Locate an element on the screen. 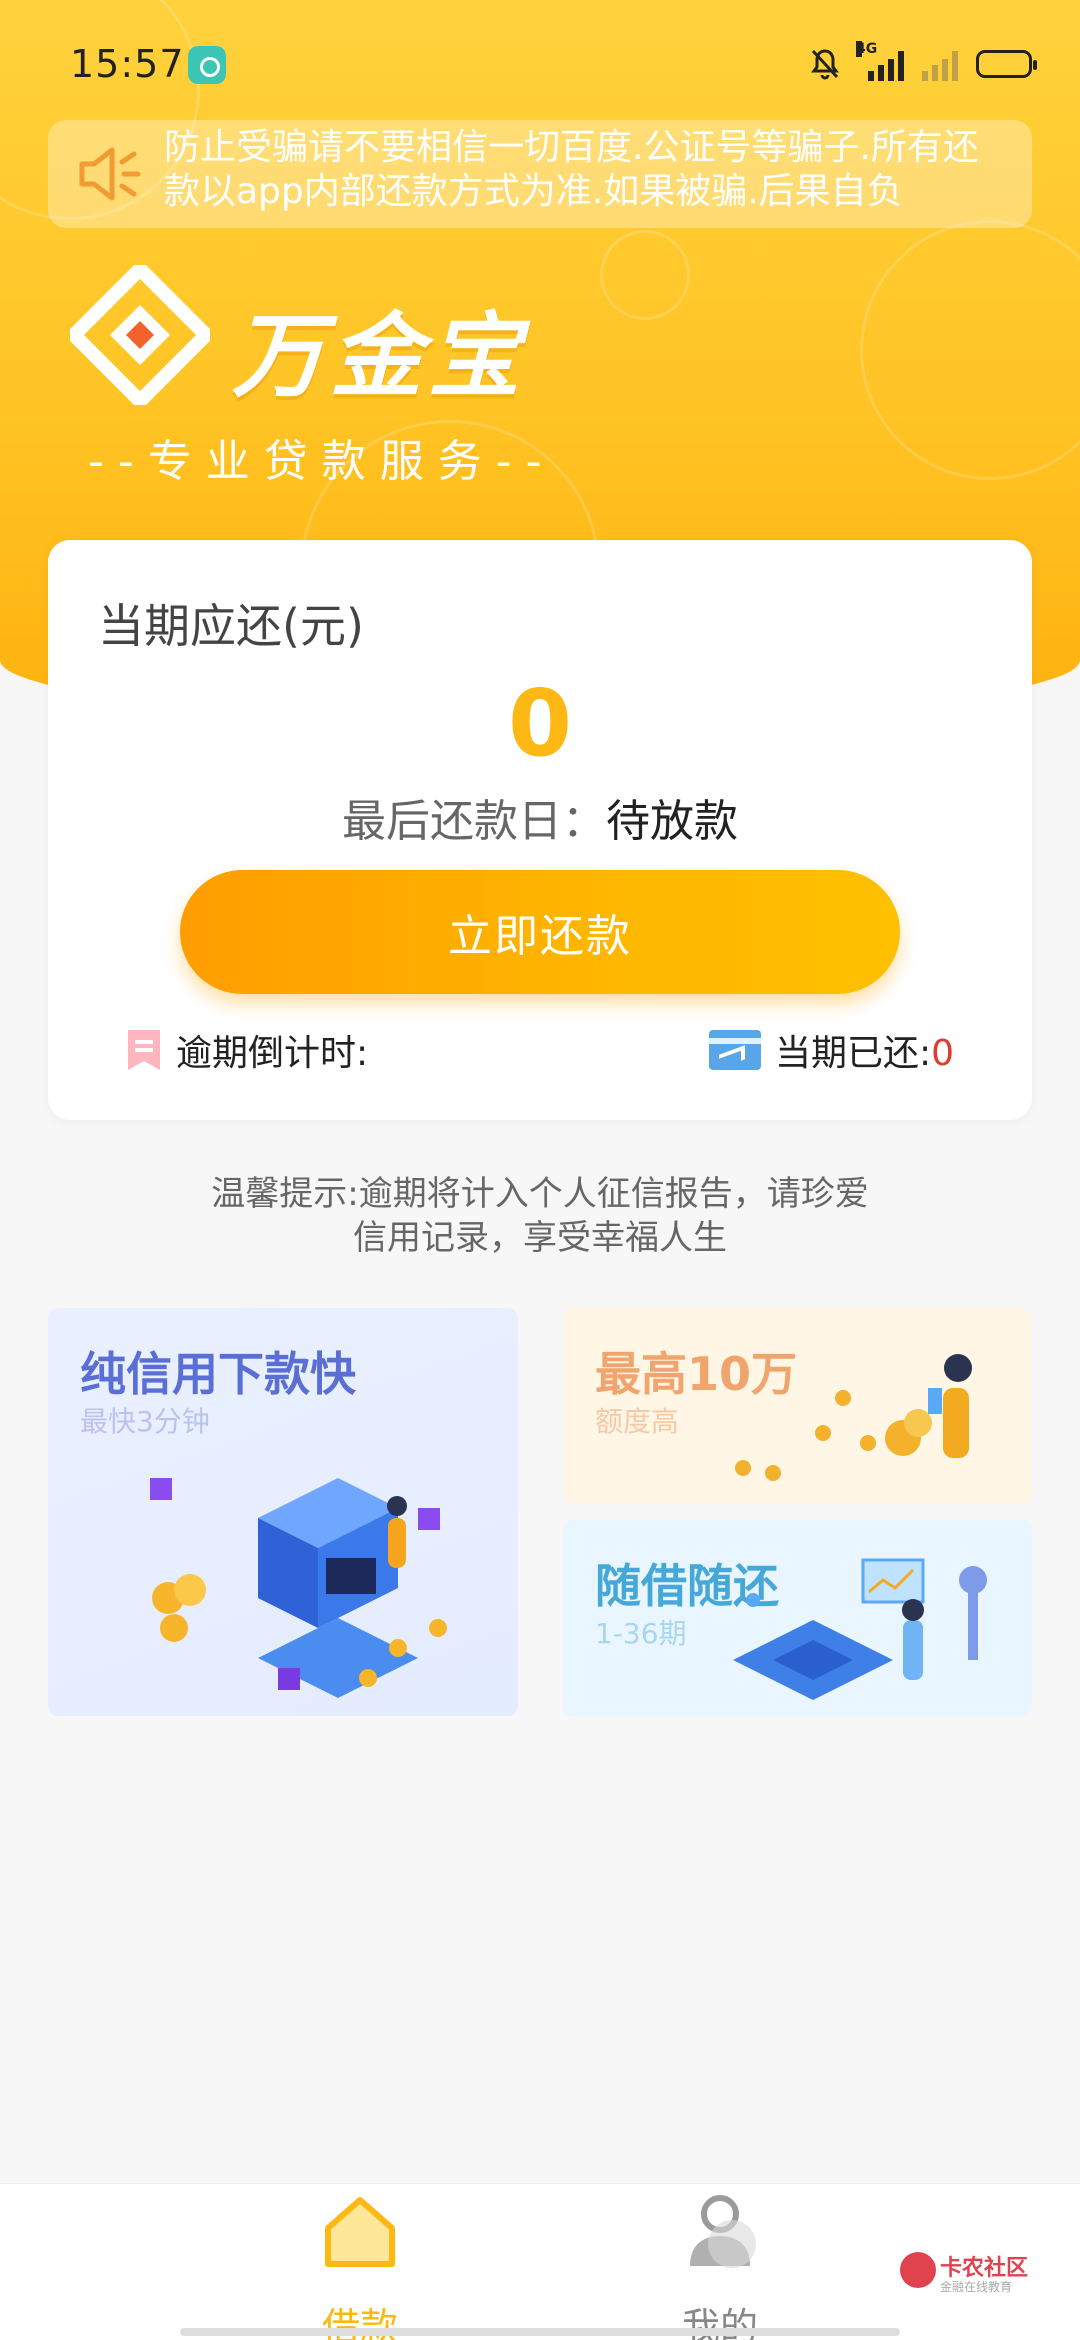 The image size is (1080, 2340). due-date-label: 最后还款日： is located at coordinates (474, 821).